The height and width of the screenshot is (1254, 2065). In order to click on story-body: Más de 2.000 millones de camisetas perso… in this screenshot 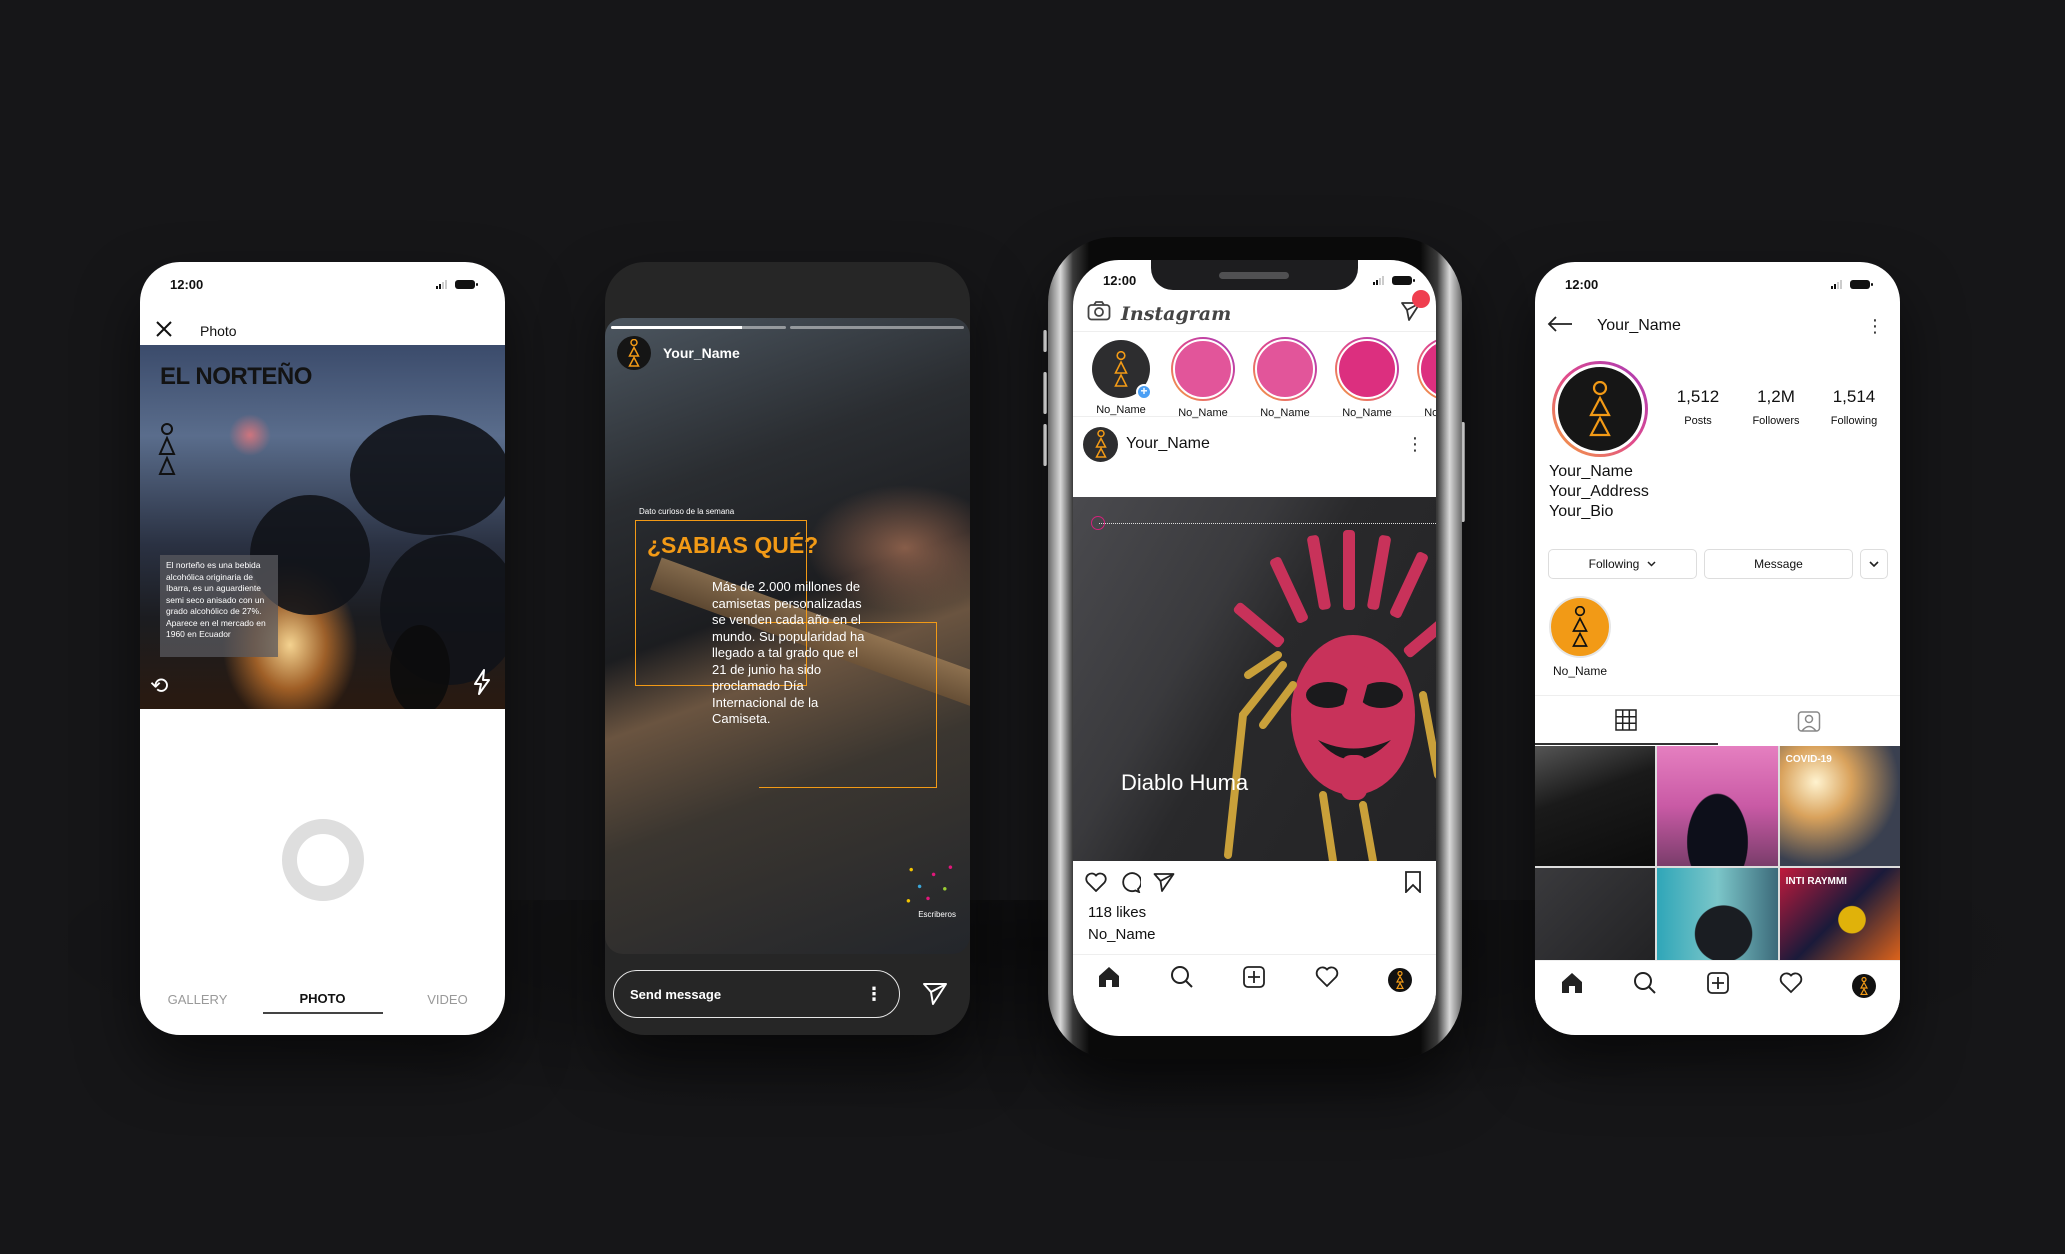, I will do `click(788, 652)`.